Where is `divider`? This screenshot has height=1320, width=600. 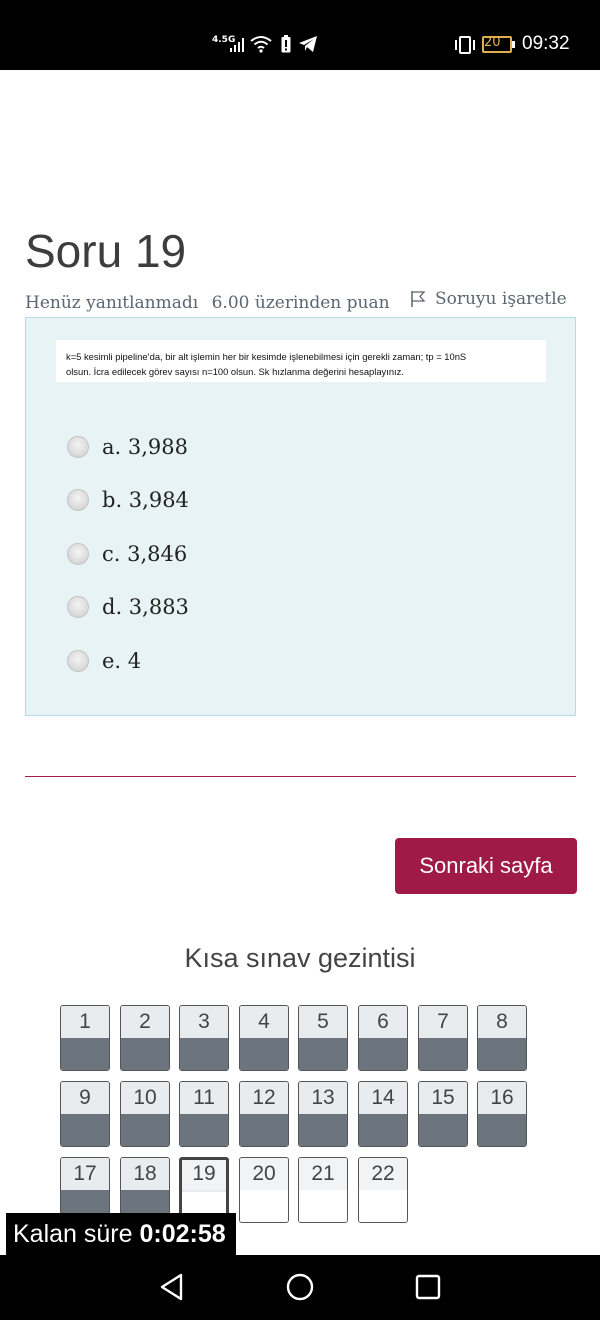 divider is located at coordinates (300, 776).